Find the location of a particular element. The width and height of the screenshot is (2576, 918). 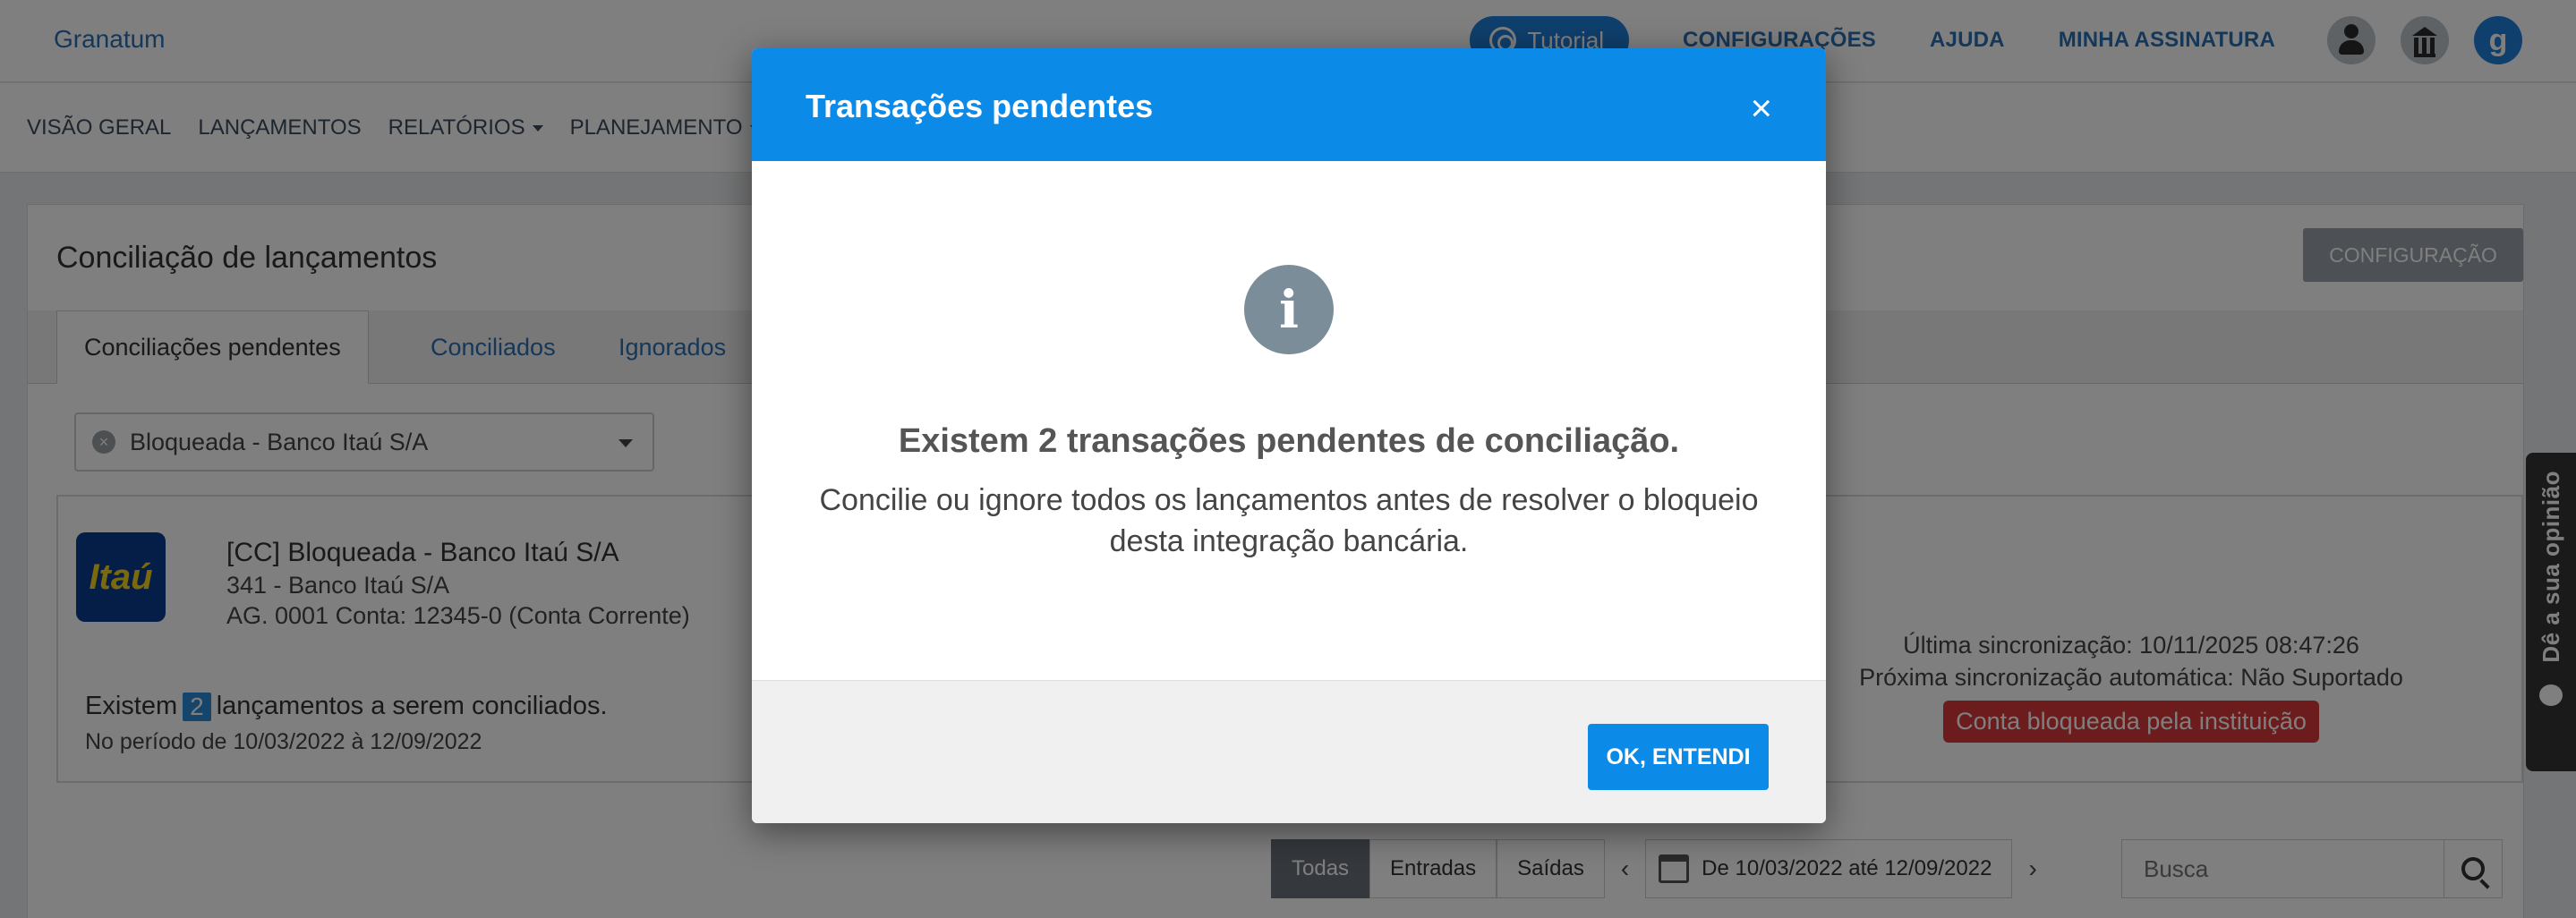

ok-button: OK, ENTENDI is located at coordinates (1678, 757).